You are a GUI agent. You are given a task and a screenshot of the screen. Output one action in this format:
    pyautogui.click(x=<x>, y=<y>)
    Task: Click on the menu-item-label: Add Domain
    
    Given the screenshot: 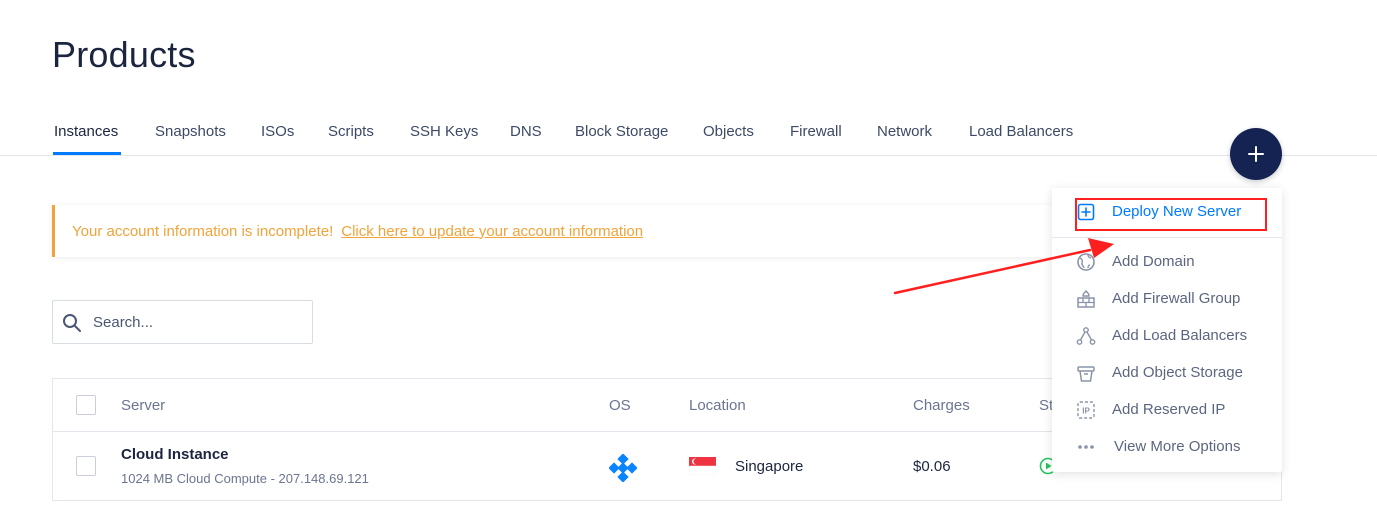 What is the action you would take?
    pyautogui.click(x=1153, y=261)
    